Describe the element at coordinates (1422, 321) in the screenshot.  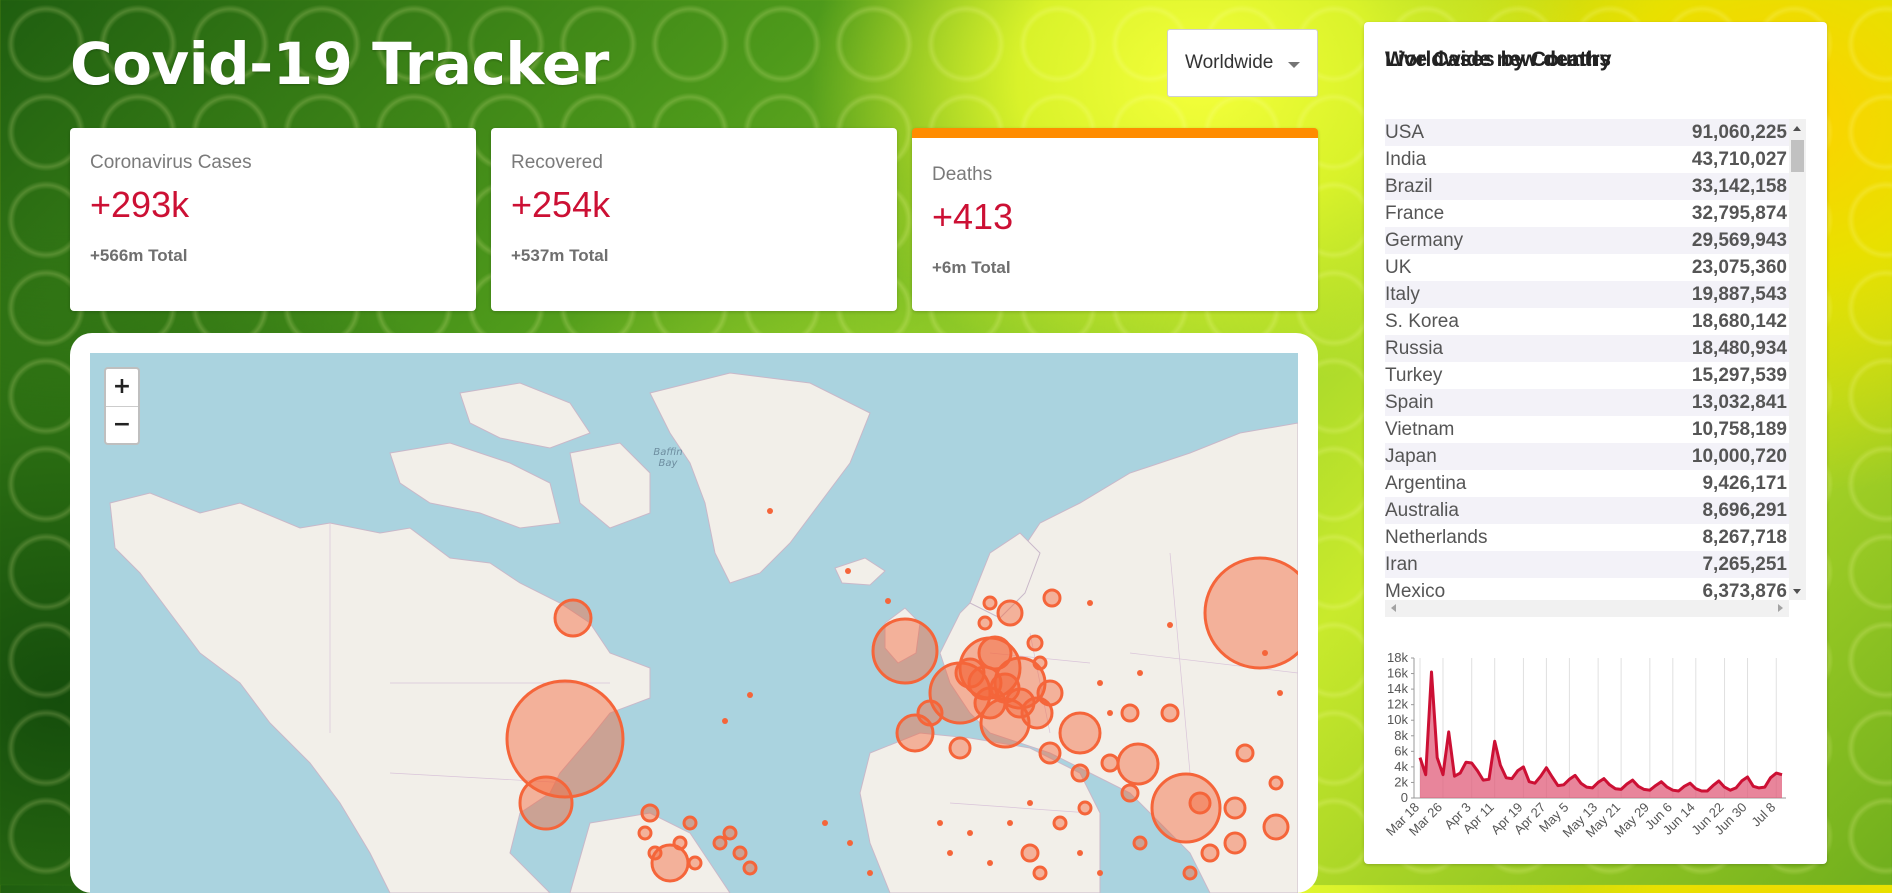
I see `country-name: S. Korea` at that location.